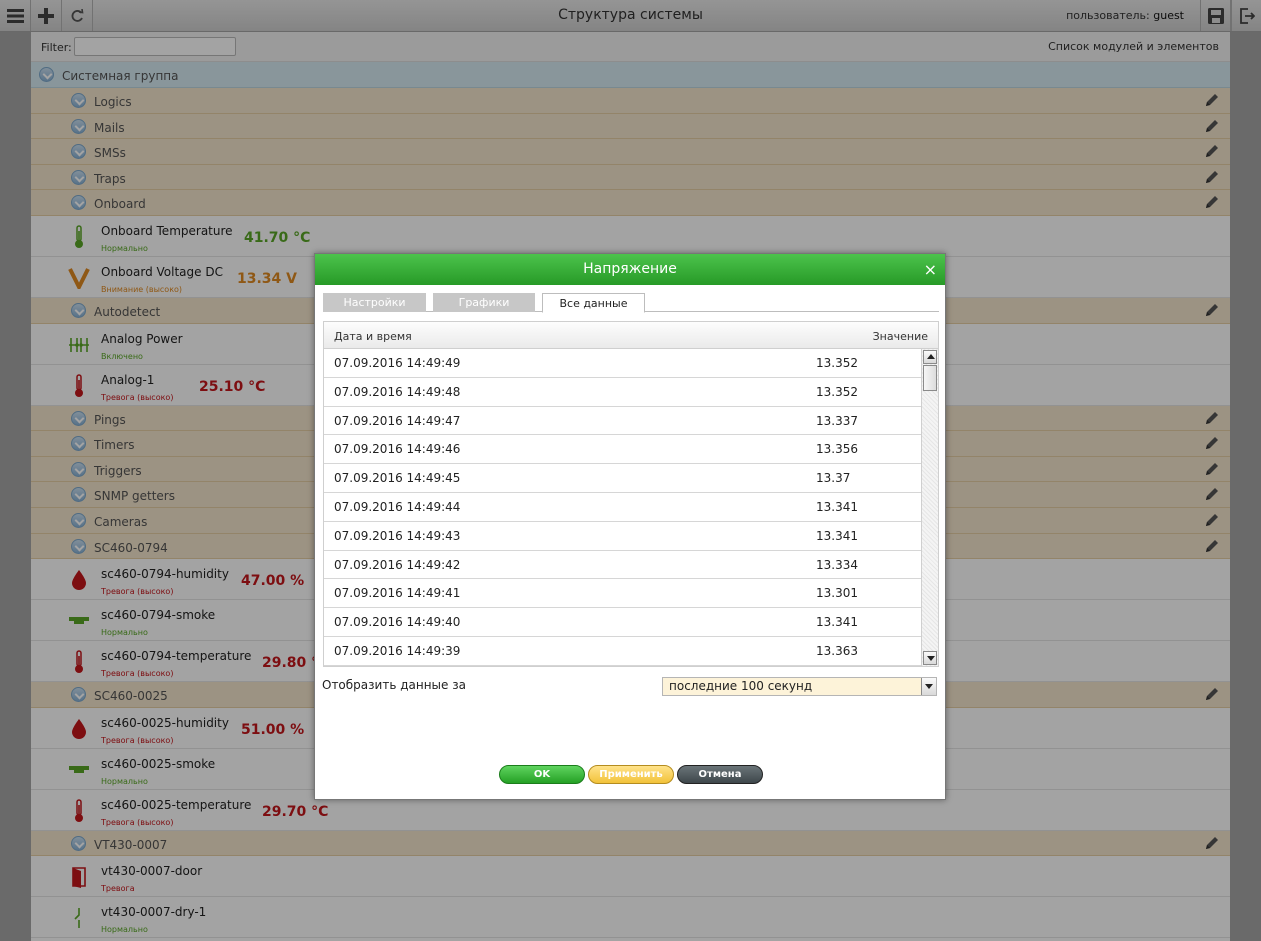 This screenshot has height=941, width=1261. What do you see at coordinates (623, 622) in the screenshot?
I see `table-row: 07.09.2016 14:49:40 13.341` at bounding box center [623, 622].